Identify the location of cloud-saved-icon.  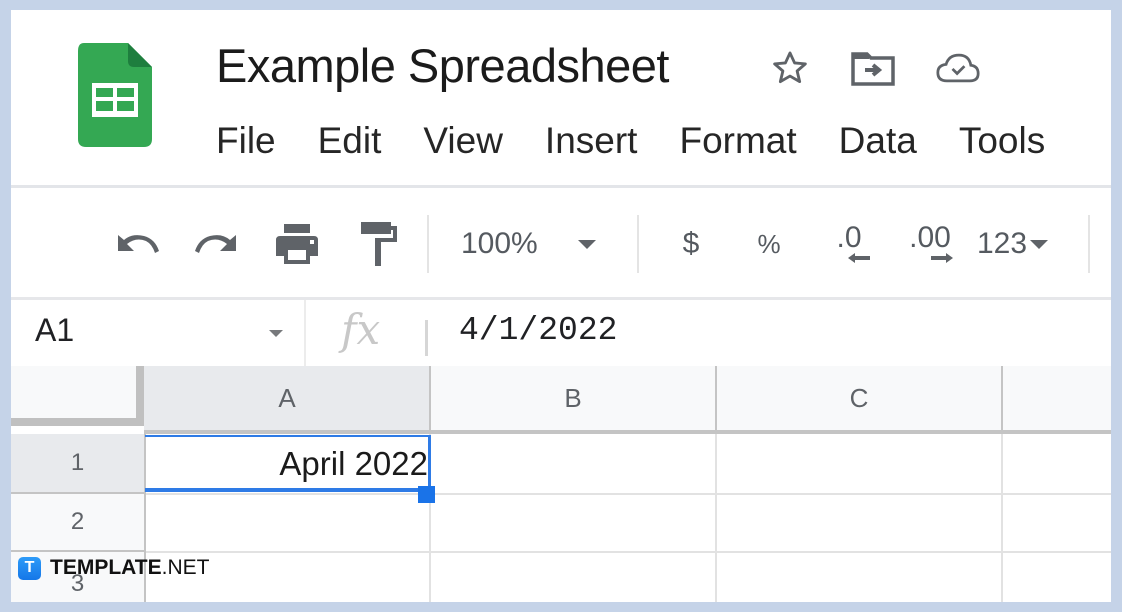
(958, 68).